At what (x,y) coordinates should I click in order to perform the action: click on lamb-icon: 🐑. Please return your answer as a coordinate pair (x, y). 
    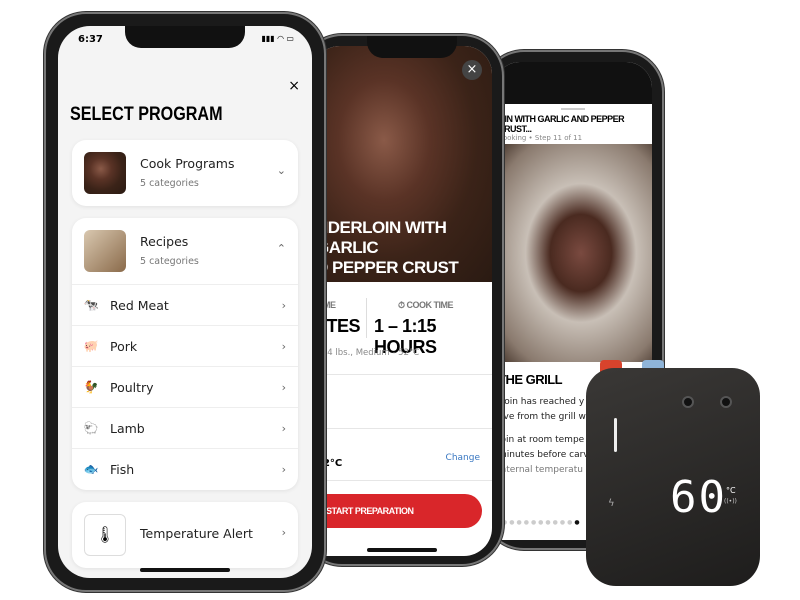
    Looking at the image, I should click on (91, 428).